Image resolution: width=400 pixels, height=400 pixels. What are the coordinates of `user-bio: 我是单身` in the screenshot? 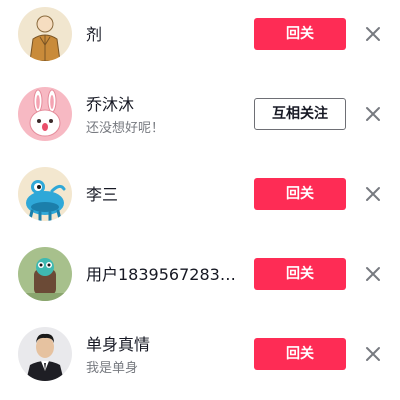 It's located at (112, 368).